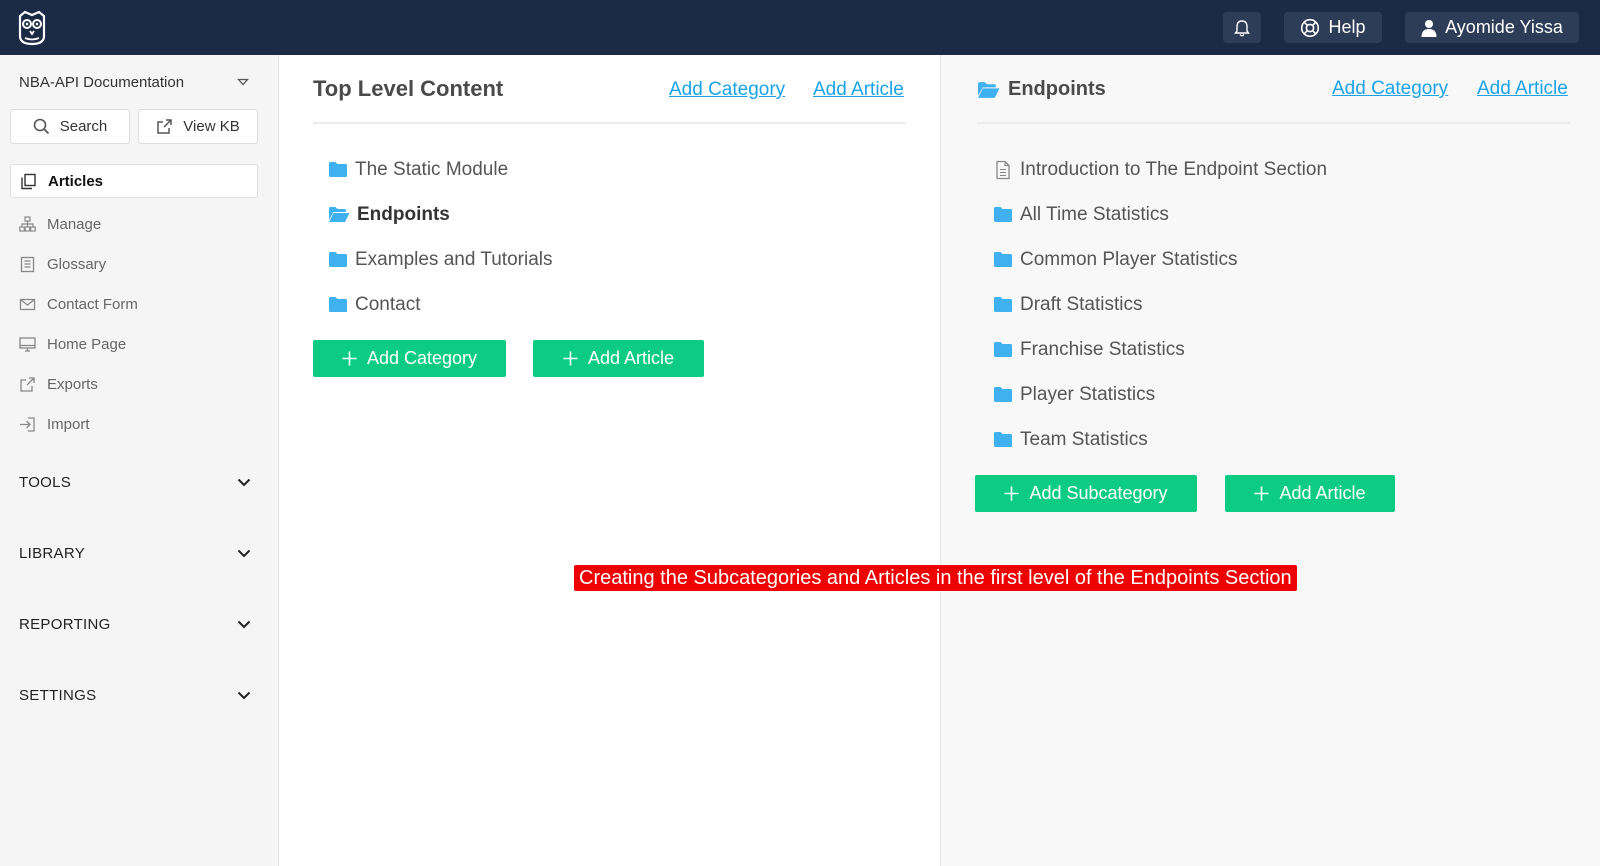  What do you see at coordinates (27, 264) in the screenshot?
I see `book-icon` at bounding box center [27, 264].